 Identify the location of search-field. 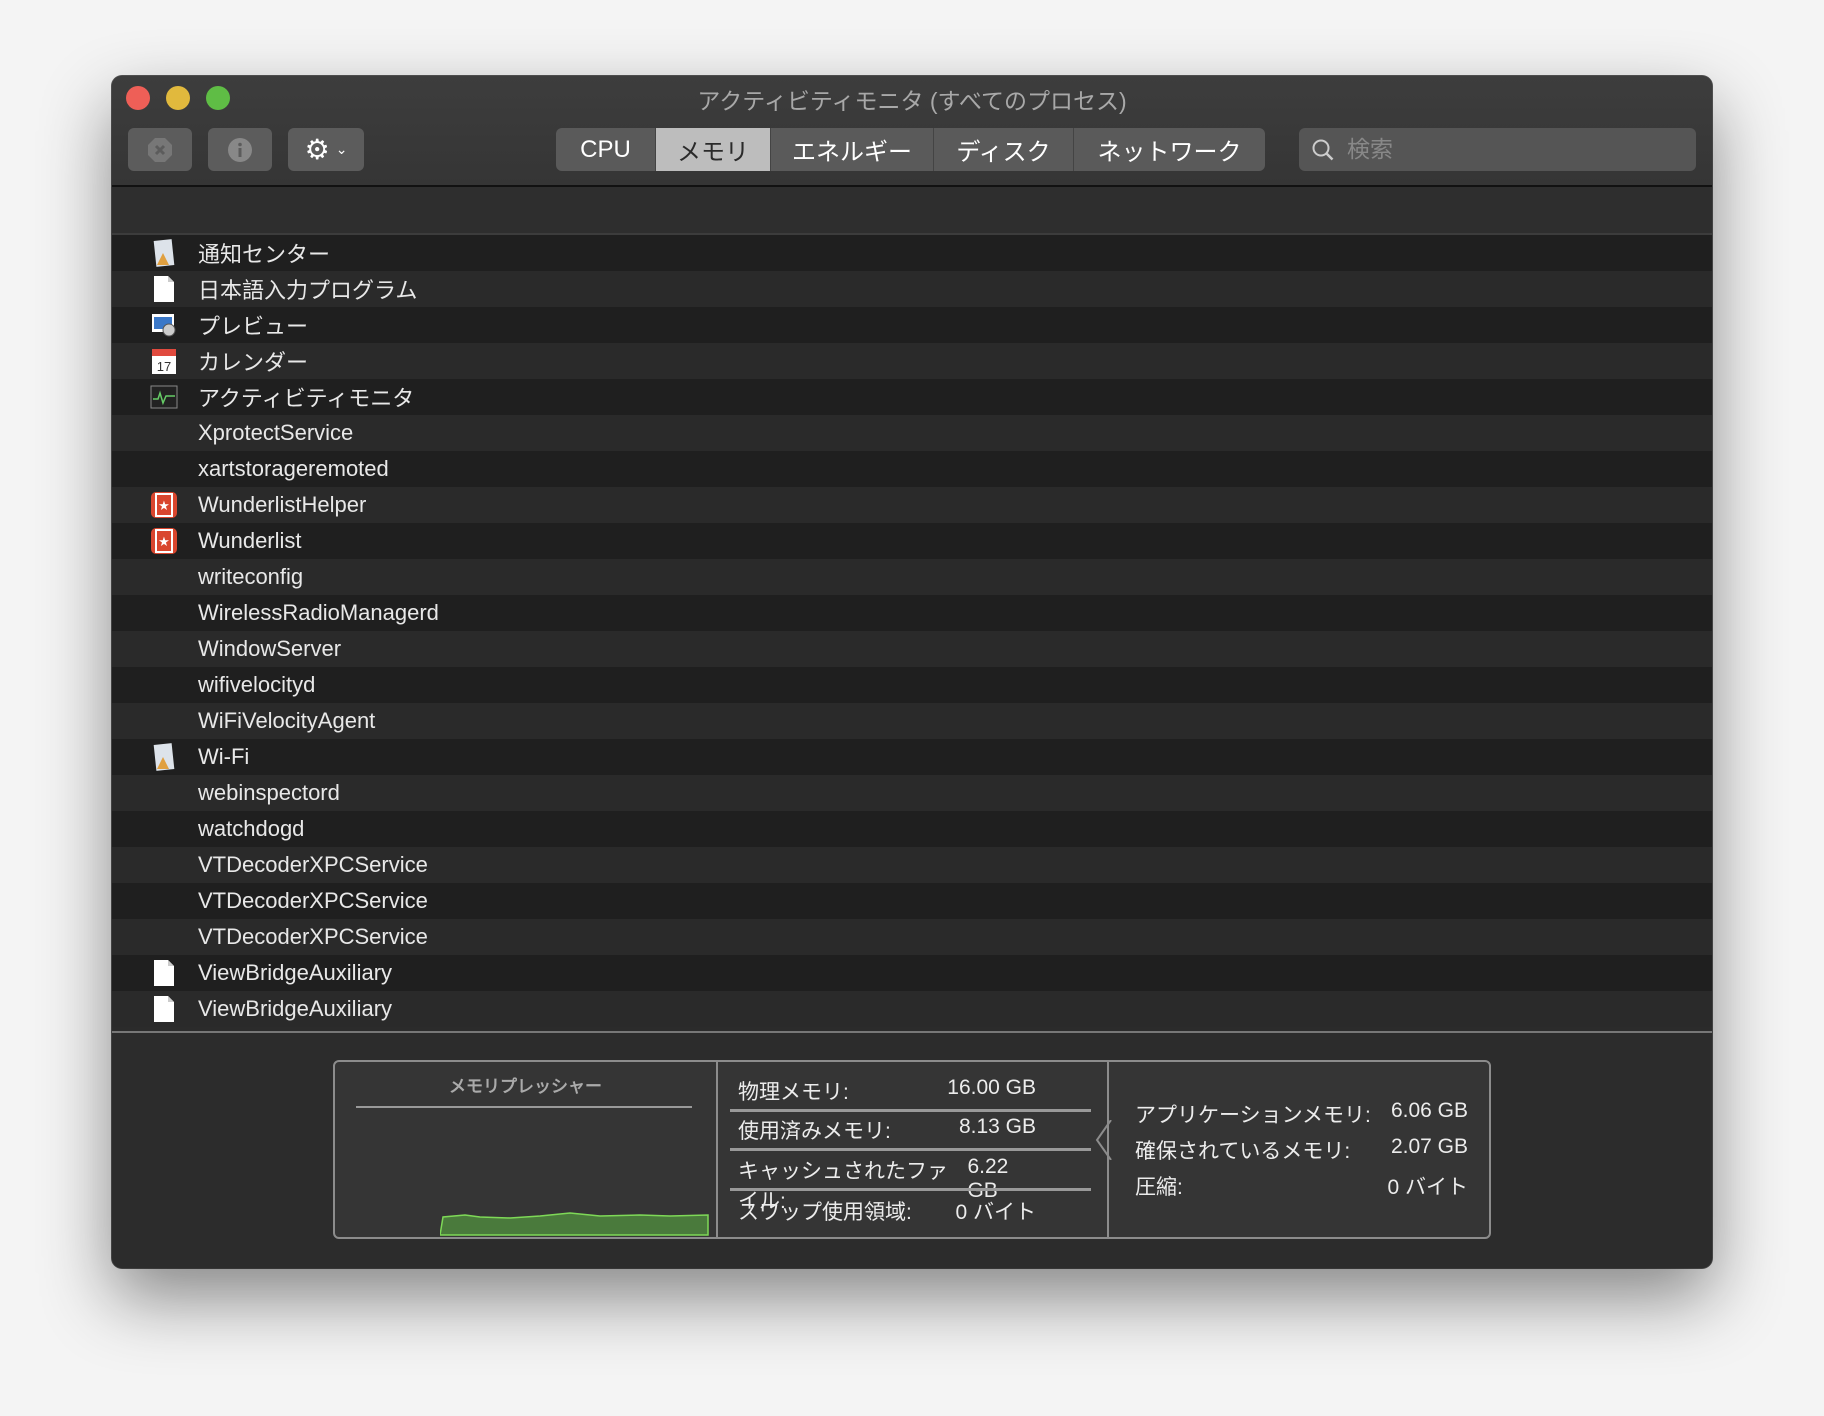
(1497, 149).